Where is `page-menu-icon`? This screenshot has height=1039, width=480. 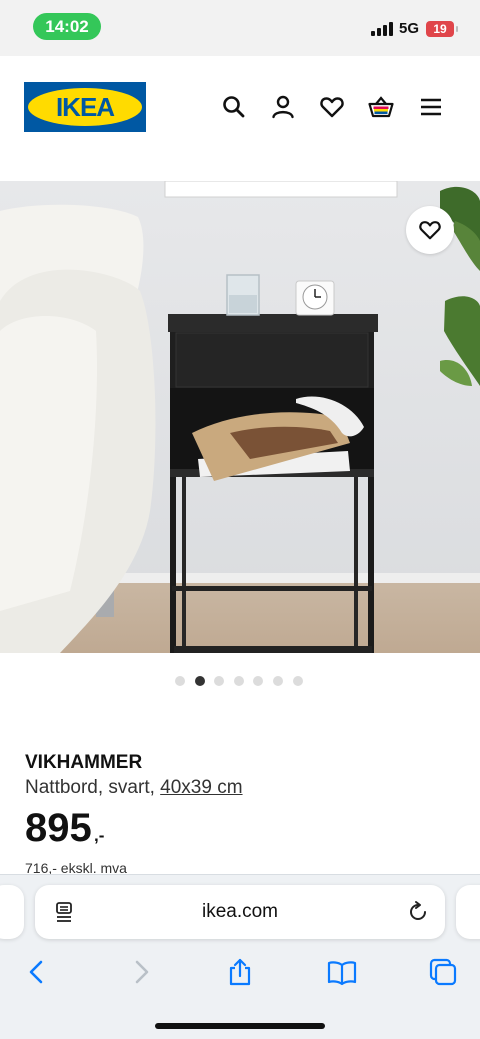
page-menu-icon is located at coordinates (65, 912).